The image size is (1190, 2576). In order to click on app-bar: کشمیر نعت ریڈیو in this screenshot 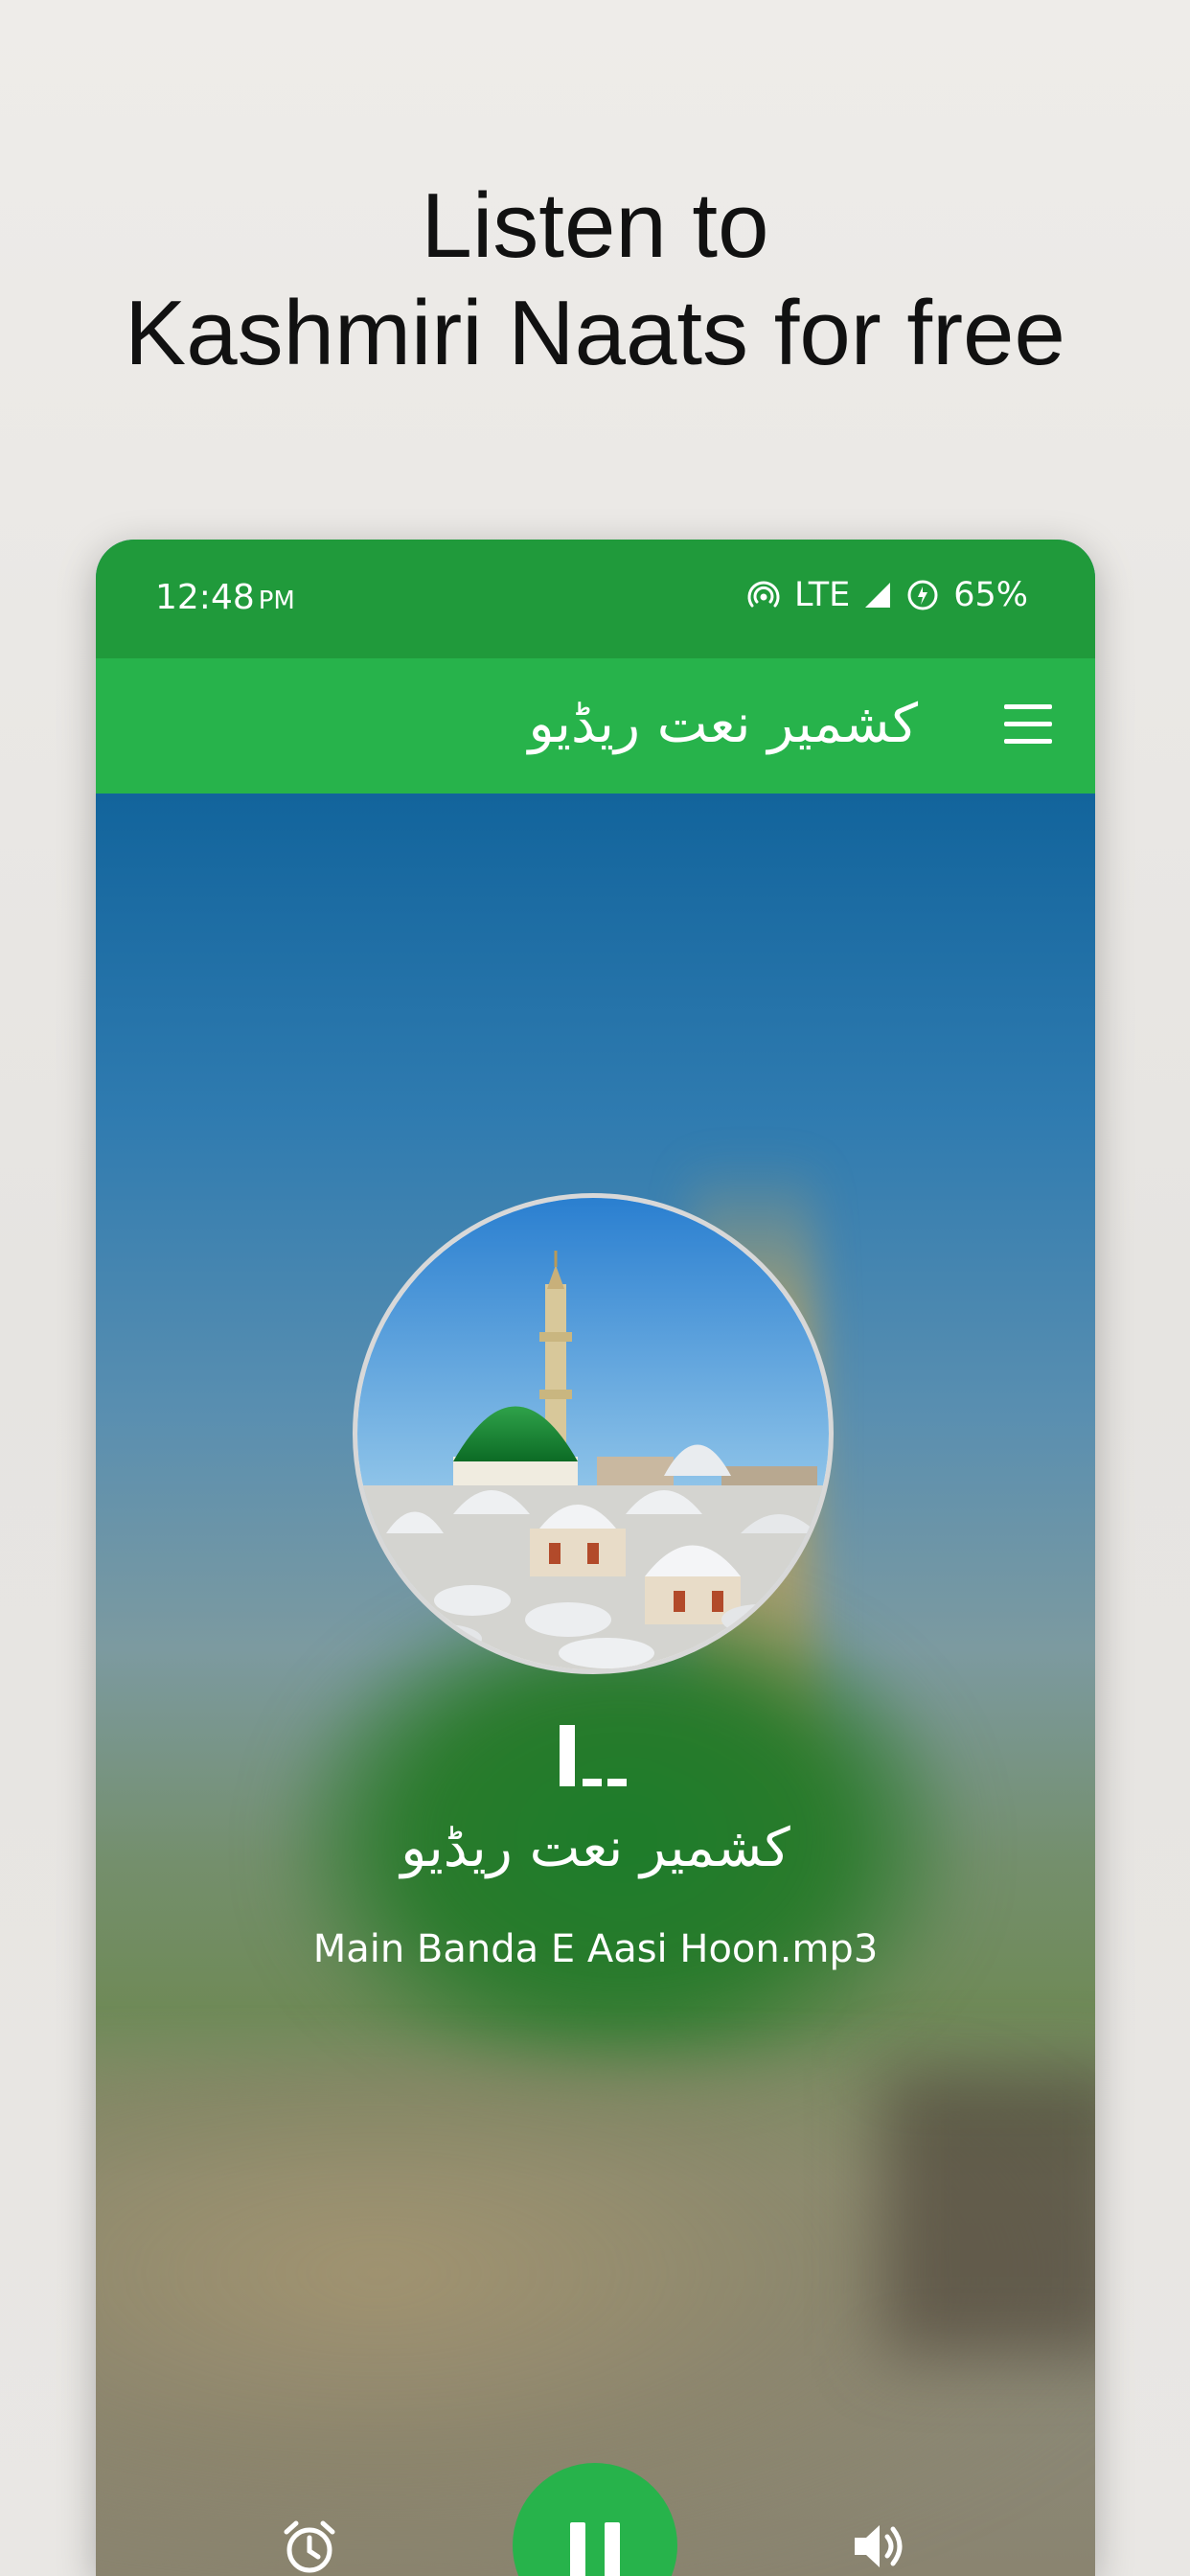, I will do `click(595, 726)`.